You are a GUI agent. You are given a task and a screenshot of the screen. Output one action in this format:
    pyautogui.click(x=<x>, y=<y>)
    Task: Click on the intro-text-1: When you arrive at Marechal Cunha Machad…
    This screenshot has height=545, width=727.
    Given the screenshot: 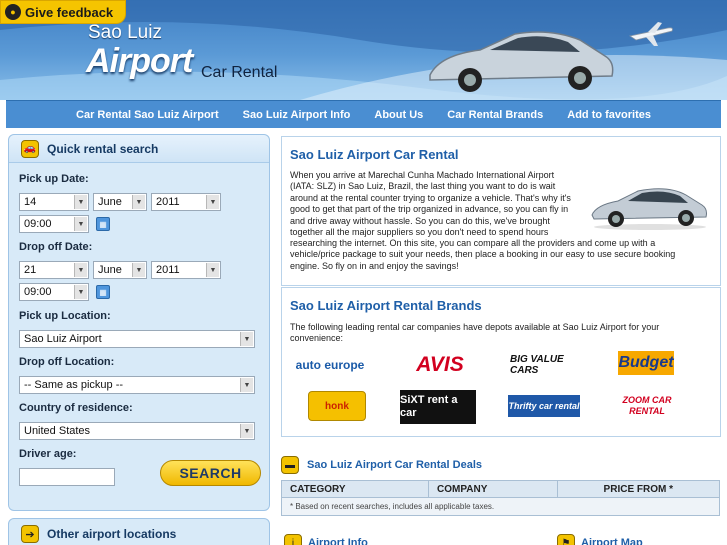 What is the action you would take?
    pyautogui.click(x=430, y=204)
    